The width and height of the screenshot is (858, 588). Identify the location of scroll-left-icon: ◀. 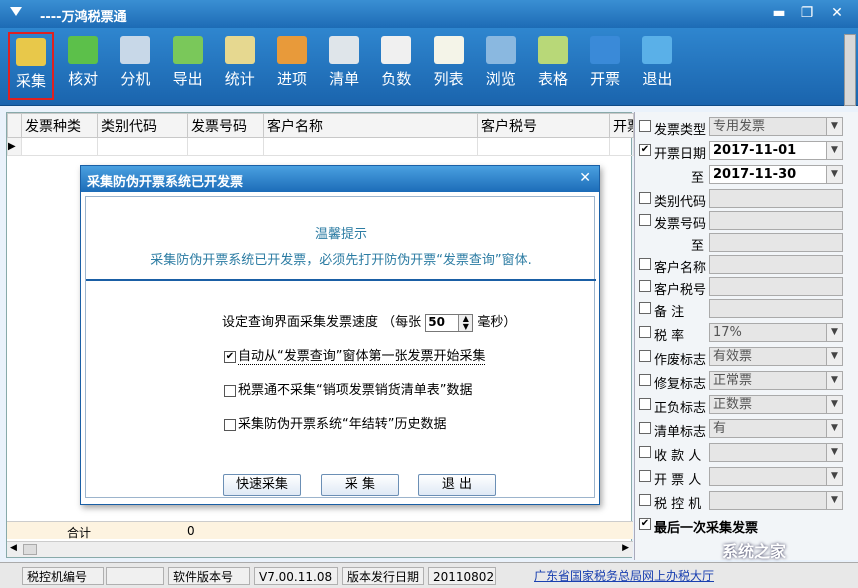
(13, 548).